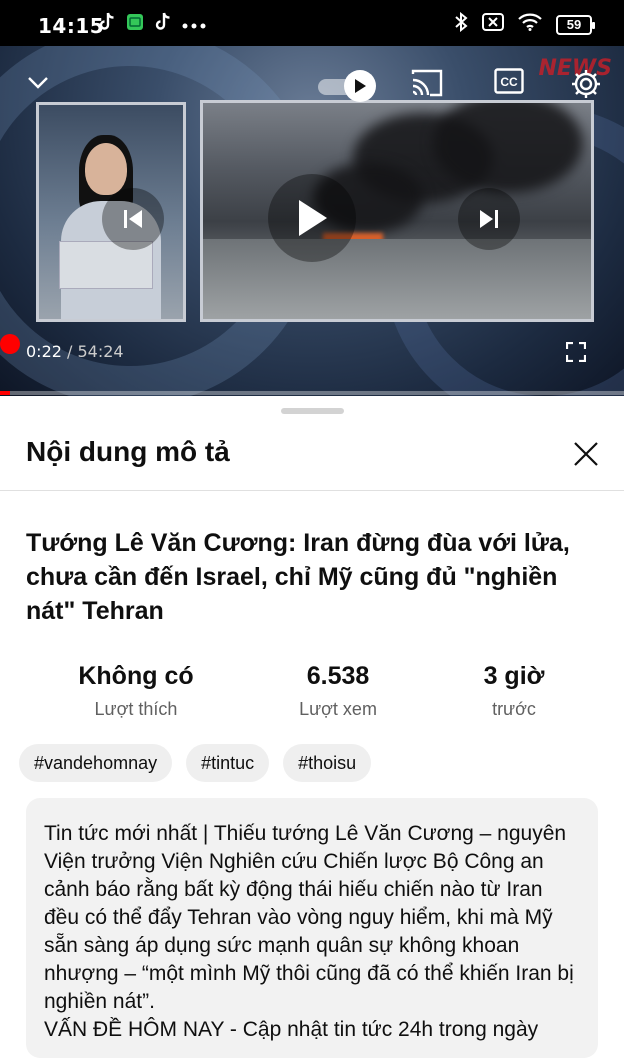 The height and width of the screenshot is (1058, 624). I want to click on progress-fill, so click(5, 393).